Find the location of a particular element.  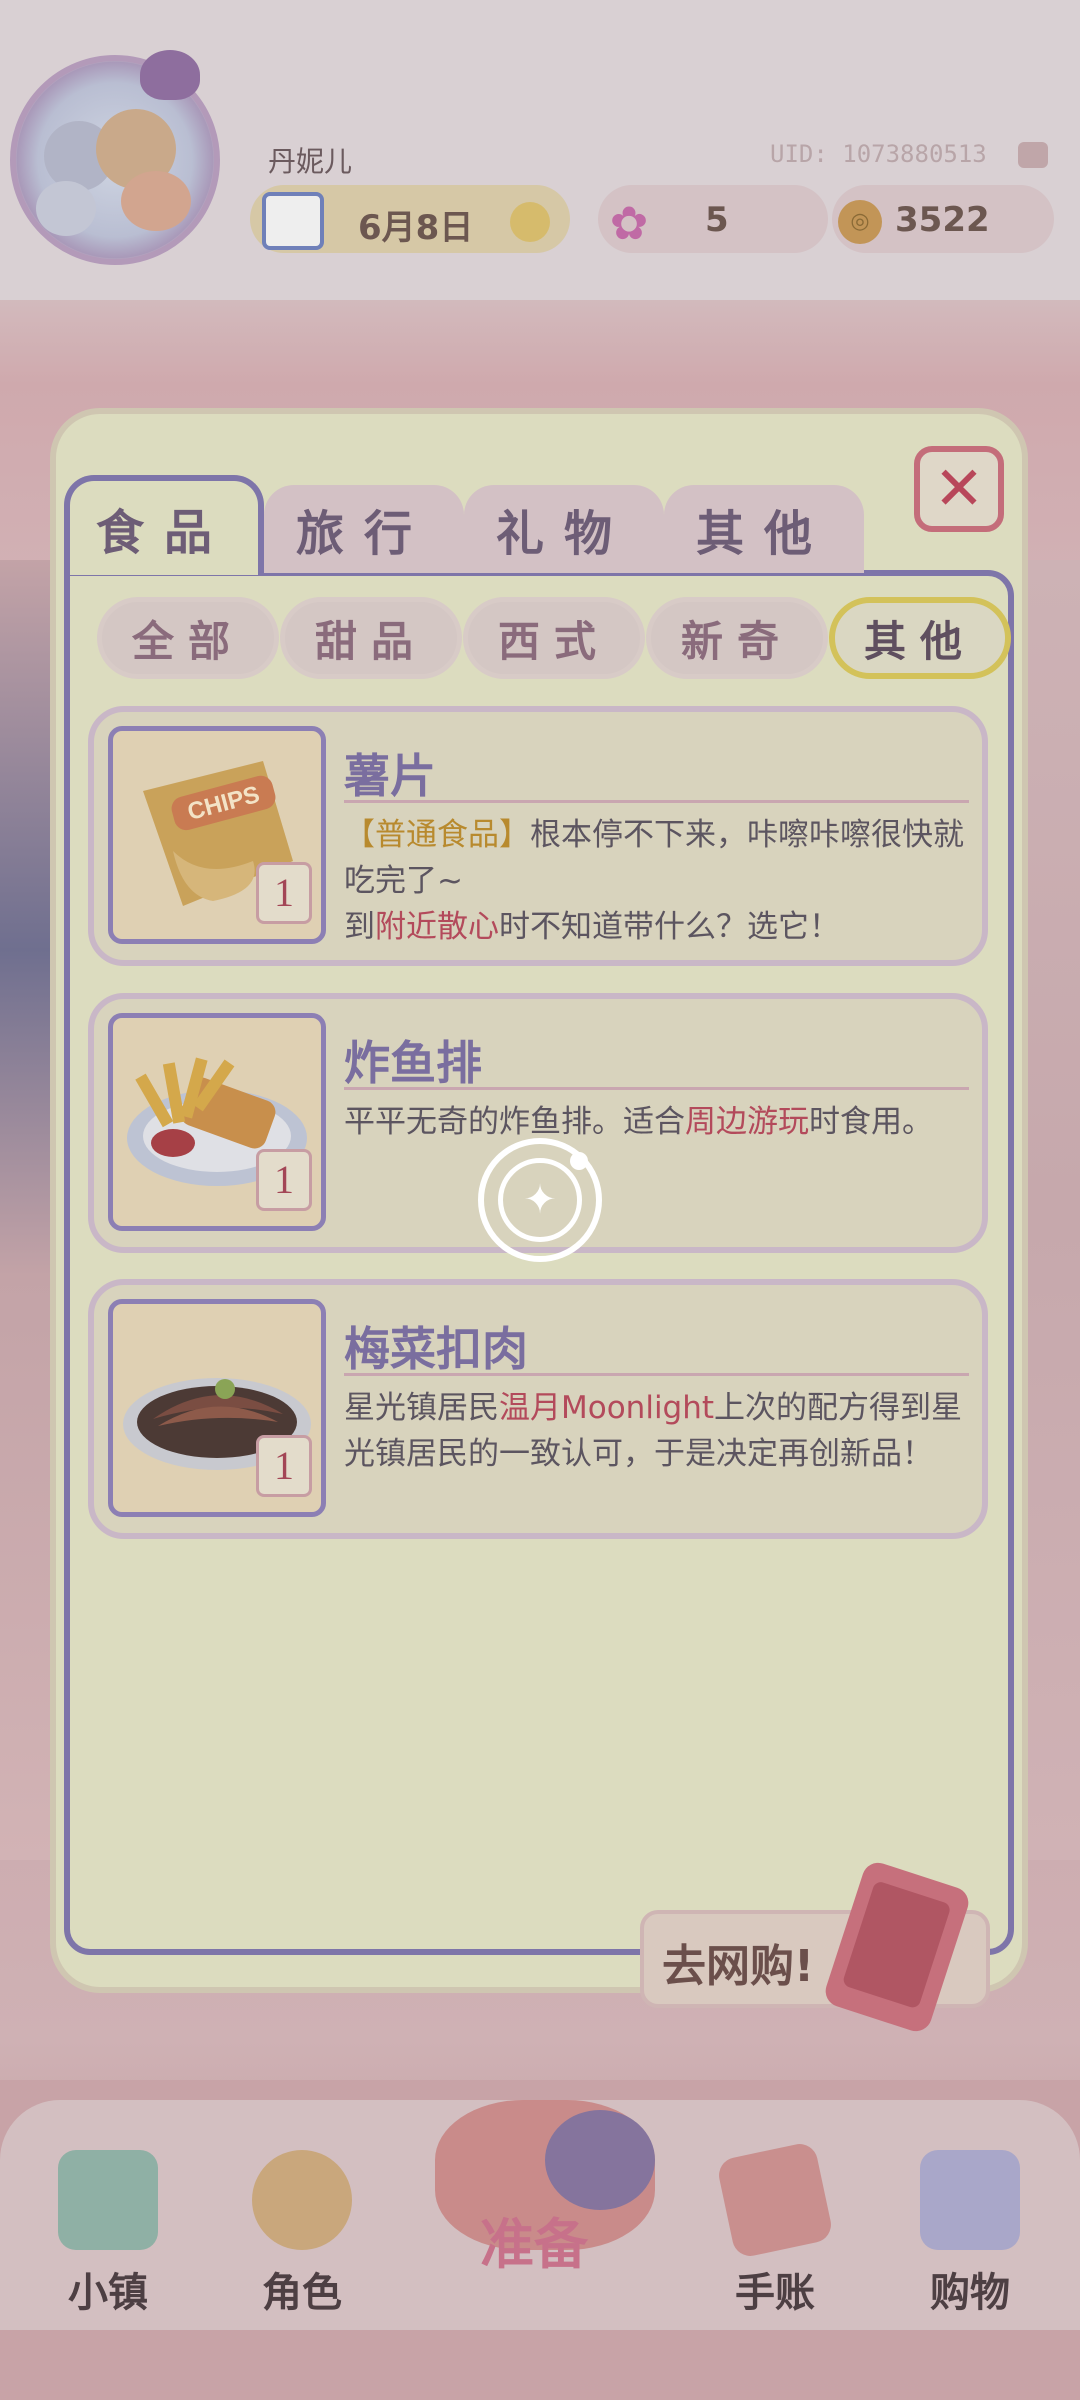

background-wall-right is located at coordinates (1050, 1210).